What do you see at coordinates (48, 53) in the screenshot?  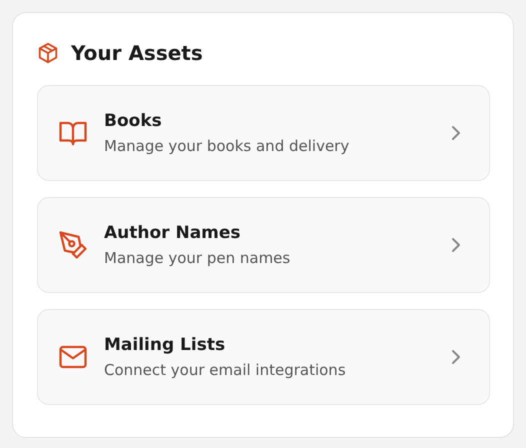 I see `box-icon` at bounding box center [48, 53].